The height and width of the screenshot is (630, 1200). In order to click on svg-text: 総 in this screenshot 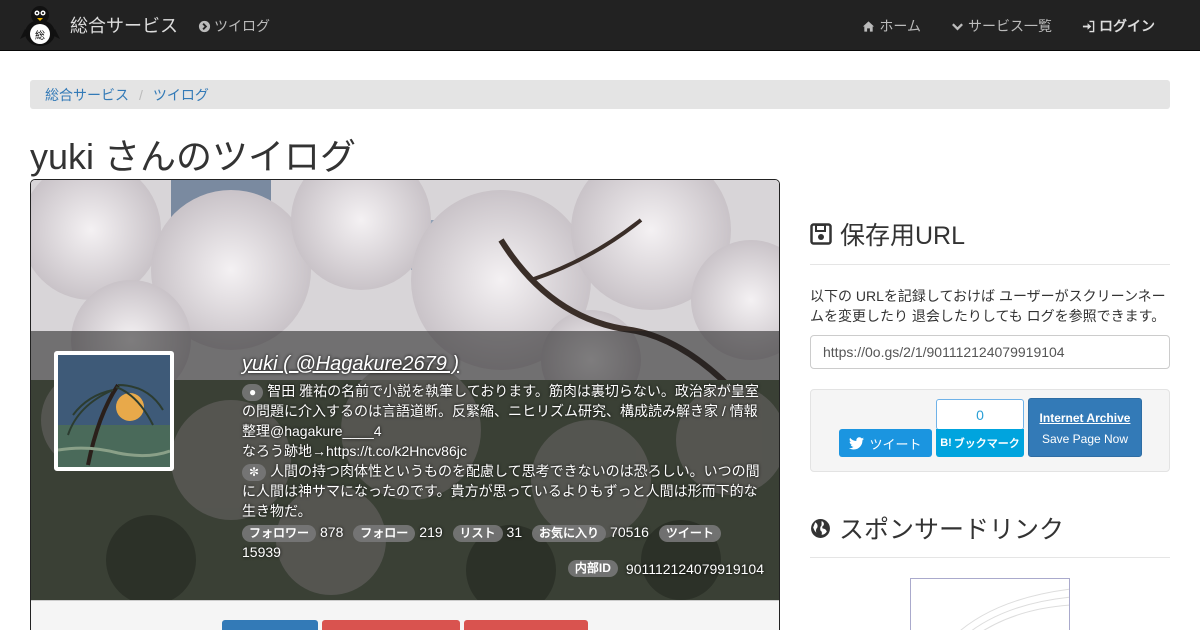, I will do `click(40, 35)`.